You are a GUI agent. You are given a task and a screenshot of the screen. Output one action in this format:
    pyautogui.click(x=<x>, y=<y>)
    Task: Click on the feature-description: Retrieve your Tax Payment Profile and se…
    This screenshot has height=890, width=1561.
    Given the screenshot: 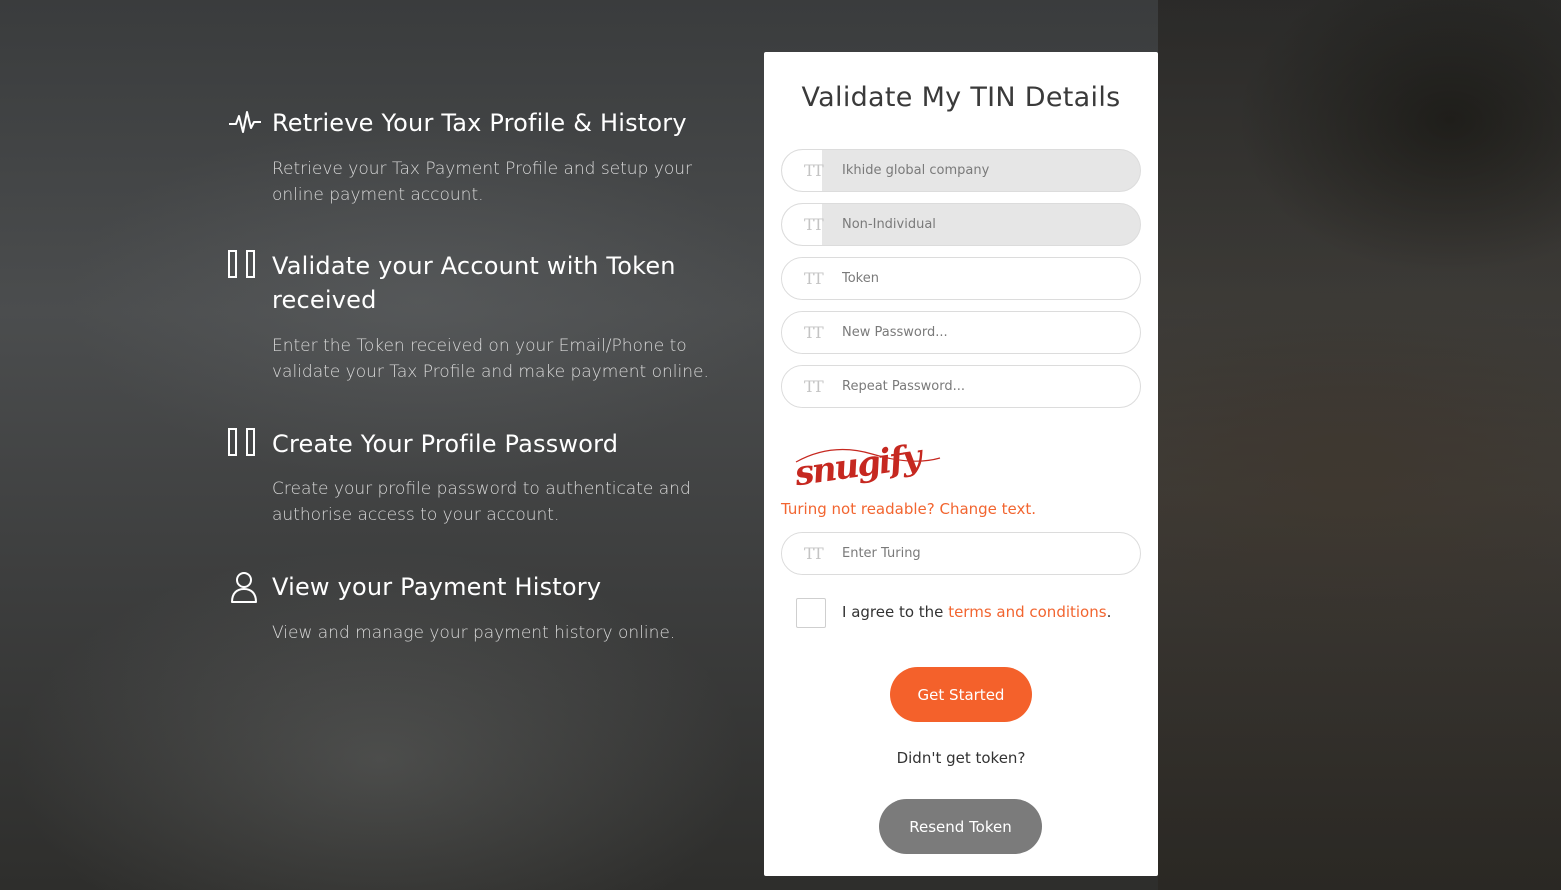 What is the action you would take?
    pyautogui.click(x=482, y=182)
    